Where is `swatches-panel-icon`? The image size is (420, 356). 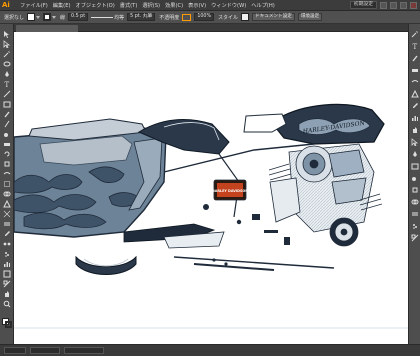 swatches-panel-icon is located at coordinates (415, 58).